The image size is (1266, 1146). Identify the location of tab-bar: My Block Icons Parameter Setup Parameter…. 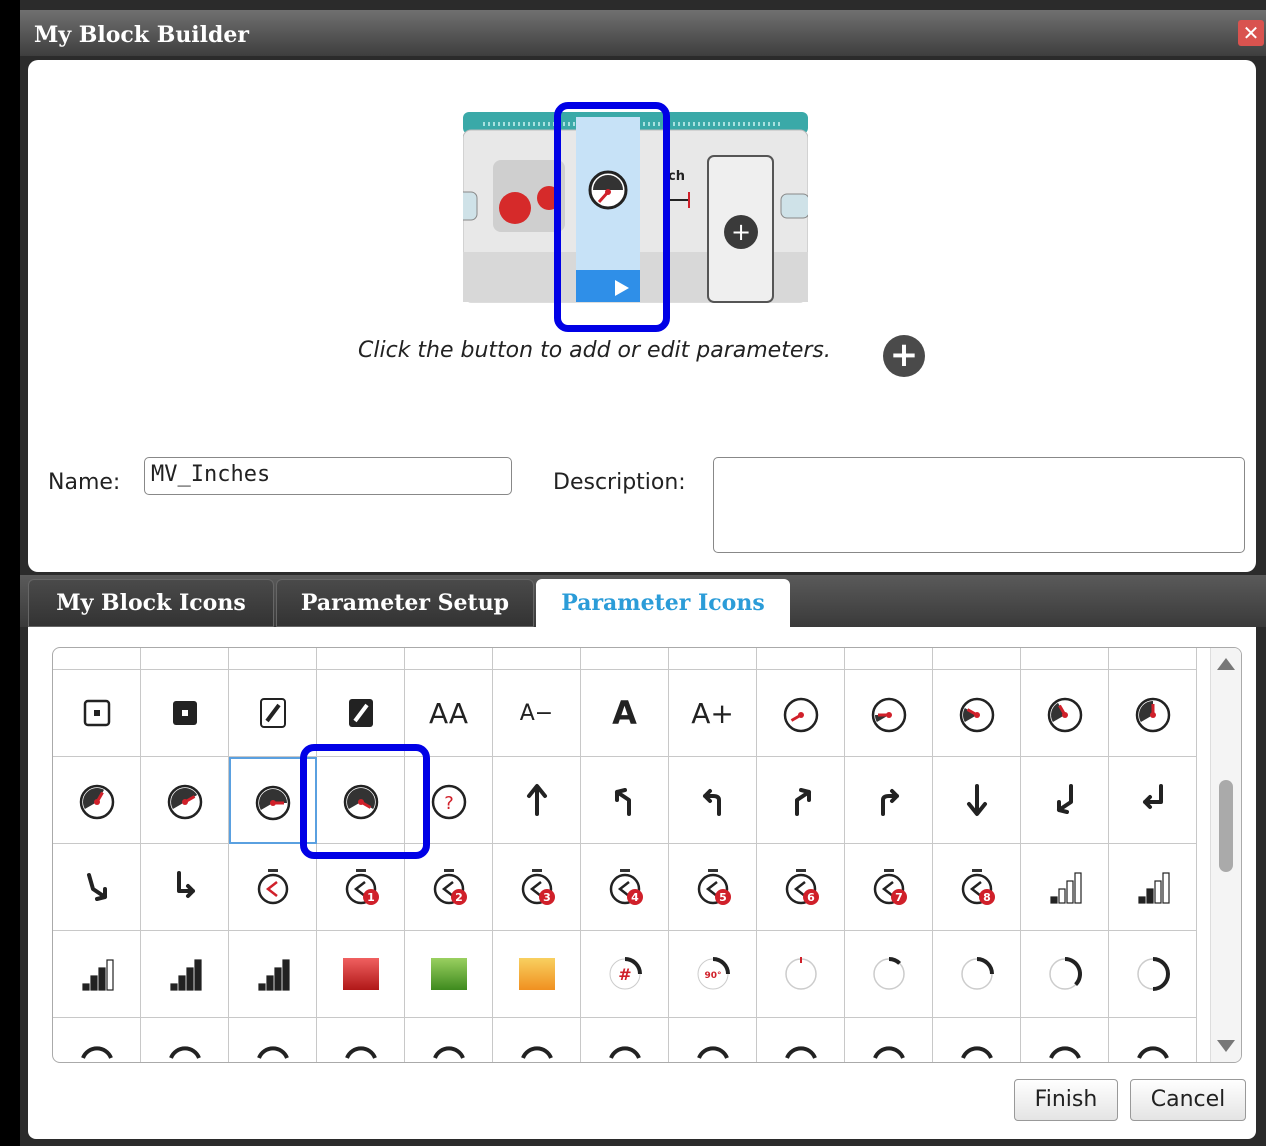
(643, 601).